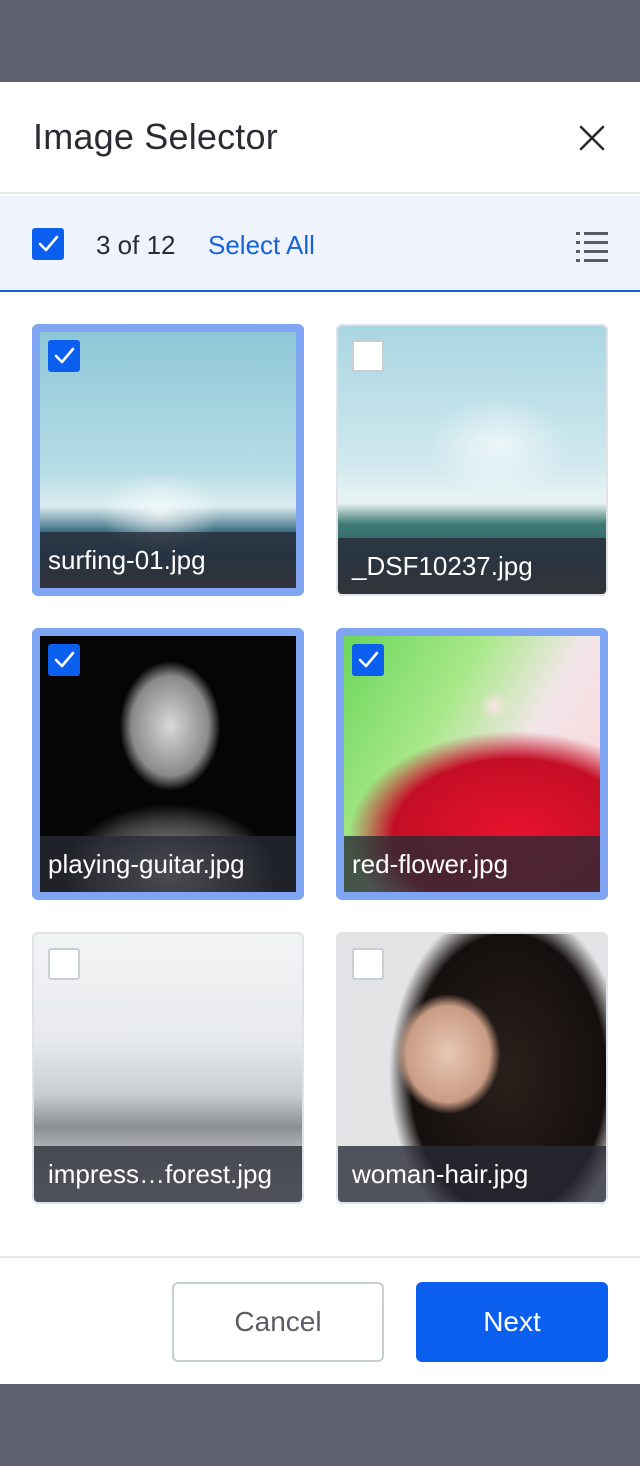  Describe the element at coordinates (472, 1068) in the screenshot. I see `image-tile: woman-hair.jpg` at that location.